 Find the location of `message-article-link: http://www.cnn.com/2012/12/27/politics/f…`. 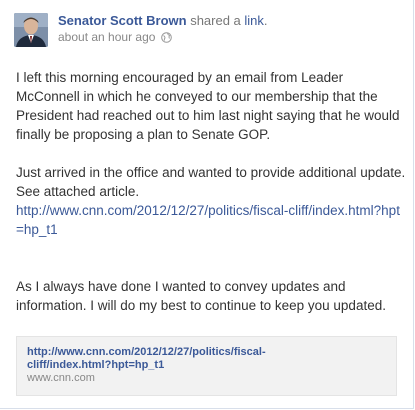

message-article-link: http://www.cnn.com/2012/12/27/politics/f… is located at coordinates (208, 220).